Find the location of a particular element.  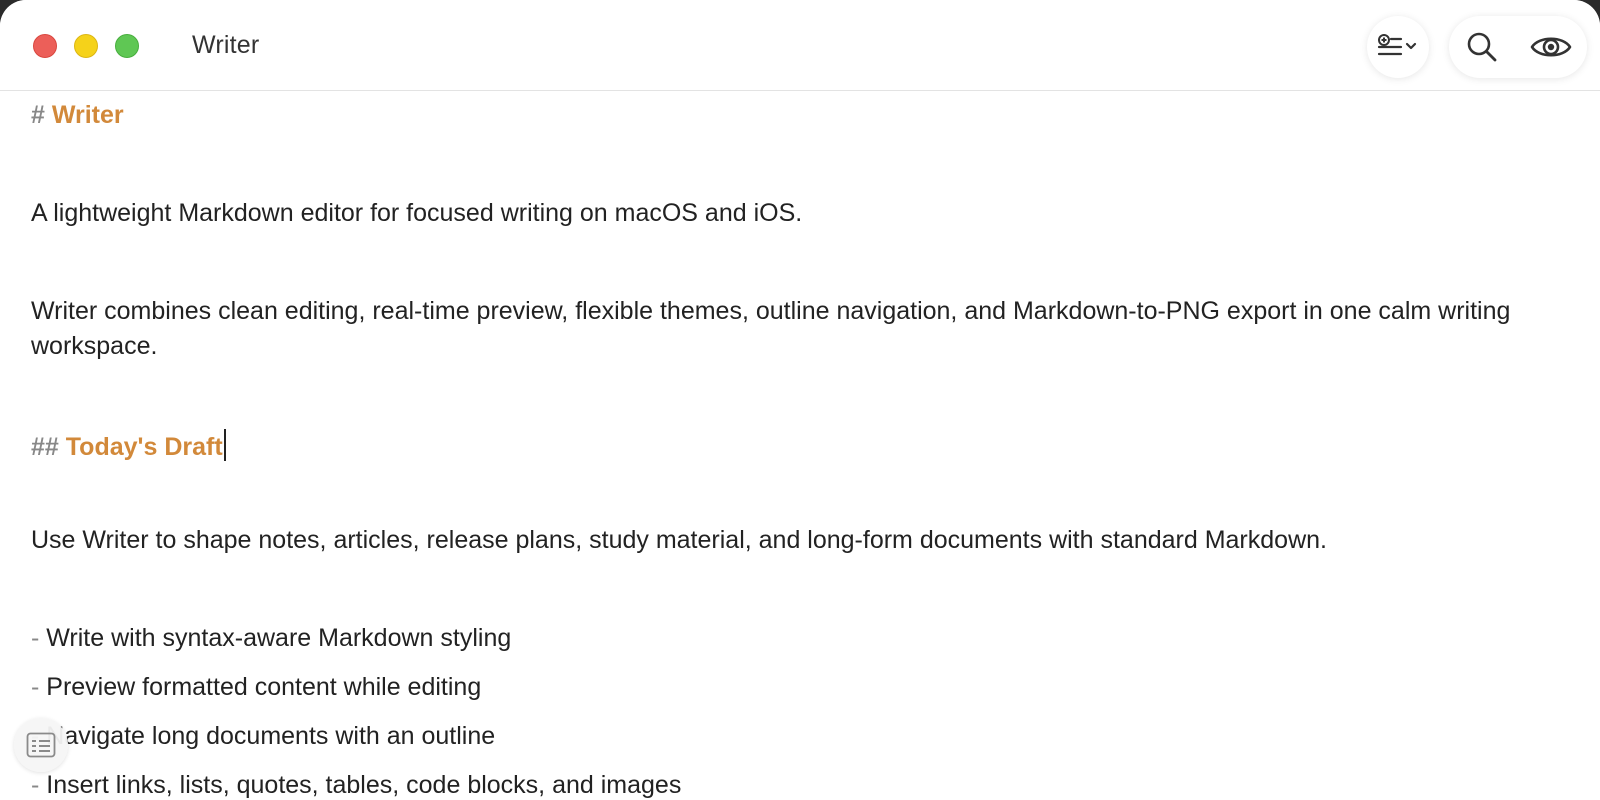

list-item-text: Preview formatted content while editing is located at coordinates (264, 687).